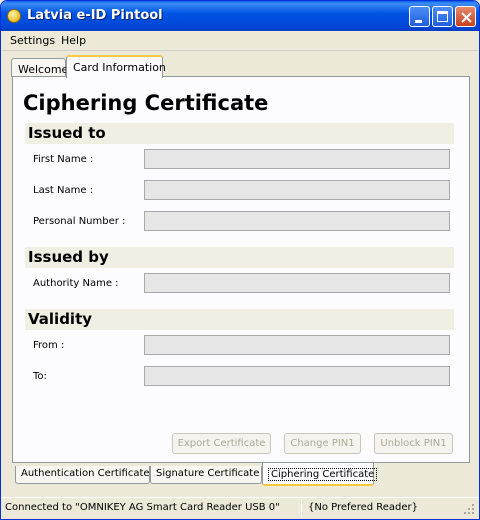  I want to click on change-pin-button: Change PIN1, so click(322, 443).